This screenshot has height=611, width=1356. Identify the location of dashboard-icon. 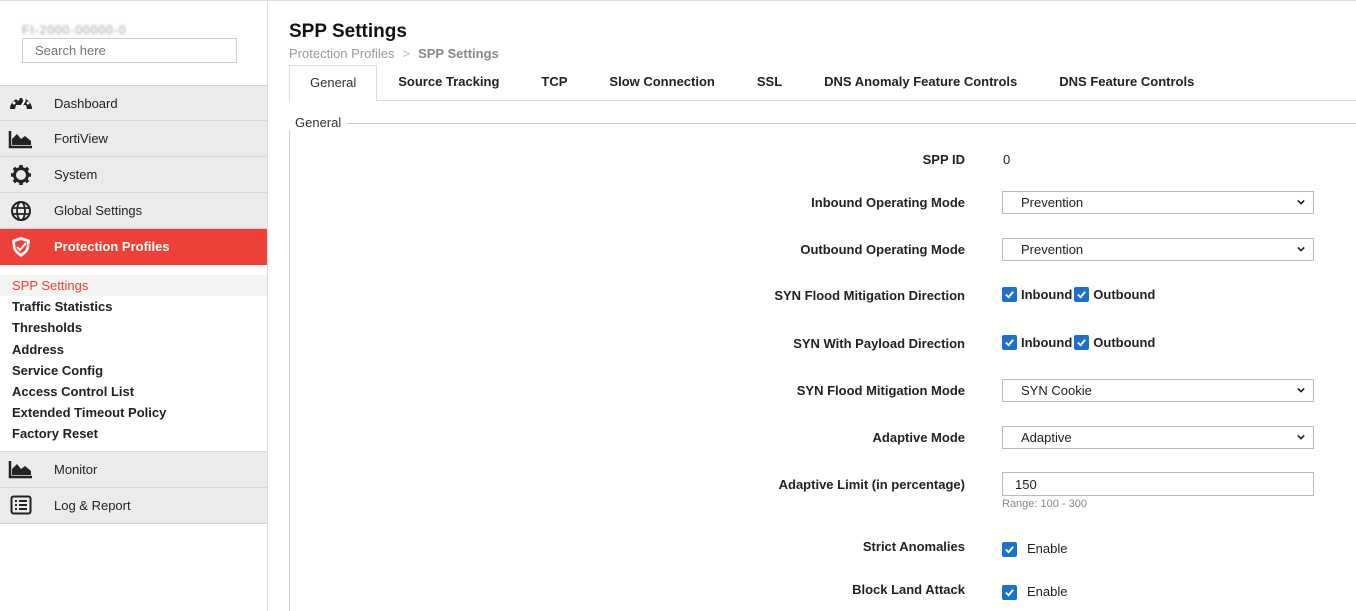
(20, 103).